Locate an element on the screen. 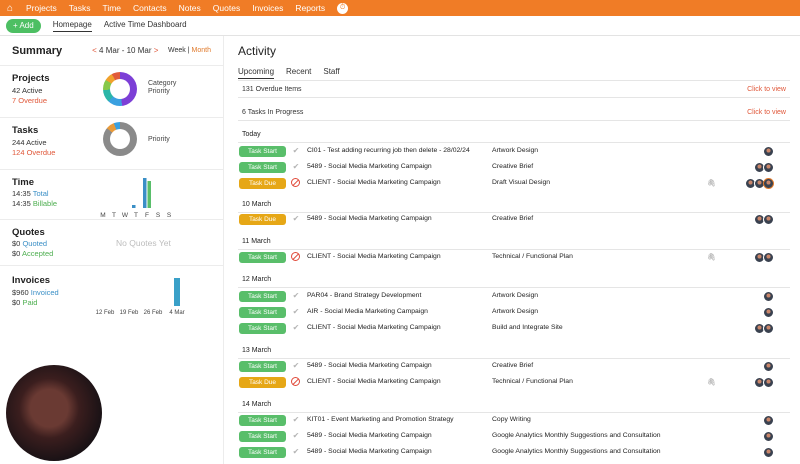 The height and width of the screenshot is (464, 800). home-icon: ⌂ is located at coordinates (10, 8).